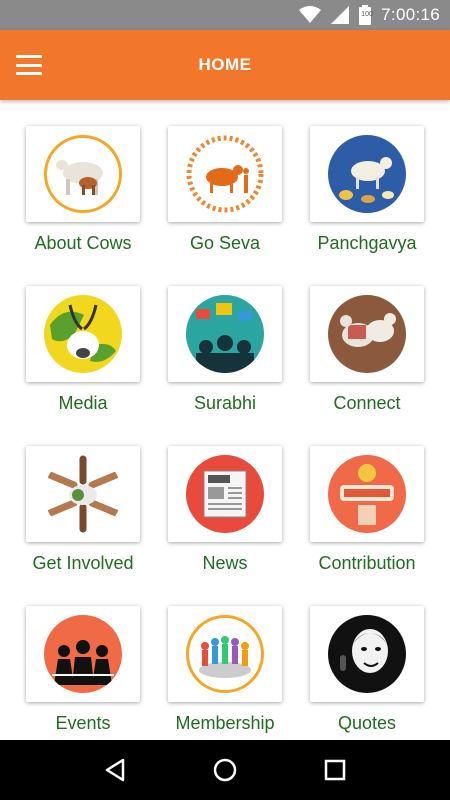 This screenshot has height=800, width=450. I want to click on menu-item-contribution: Contribution, so click(367, 500).